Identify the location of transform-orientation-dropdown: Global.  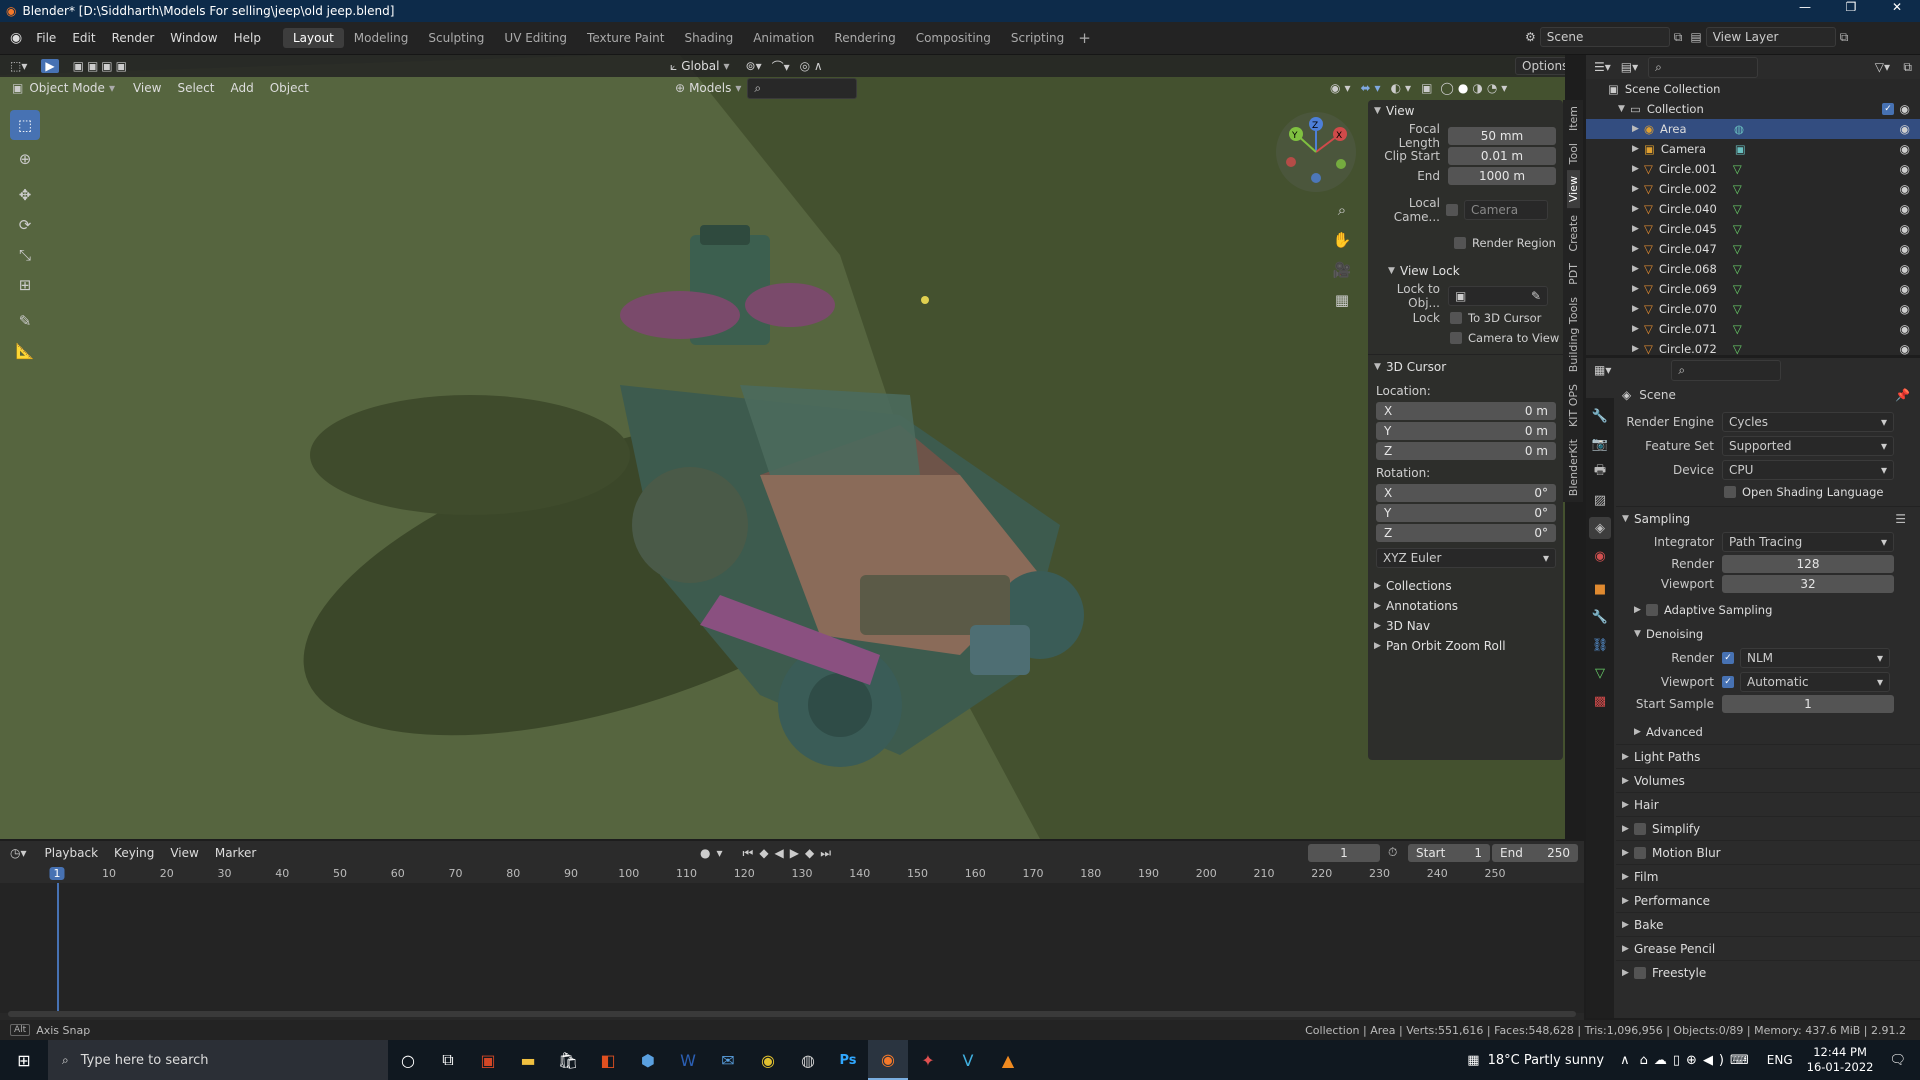
(700, 66).